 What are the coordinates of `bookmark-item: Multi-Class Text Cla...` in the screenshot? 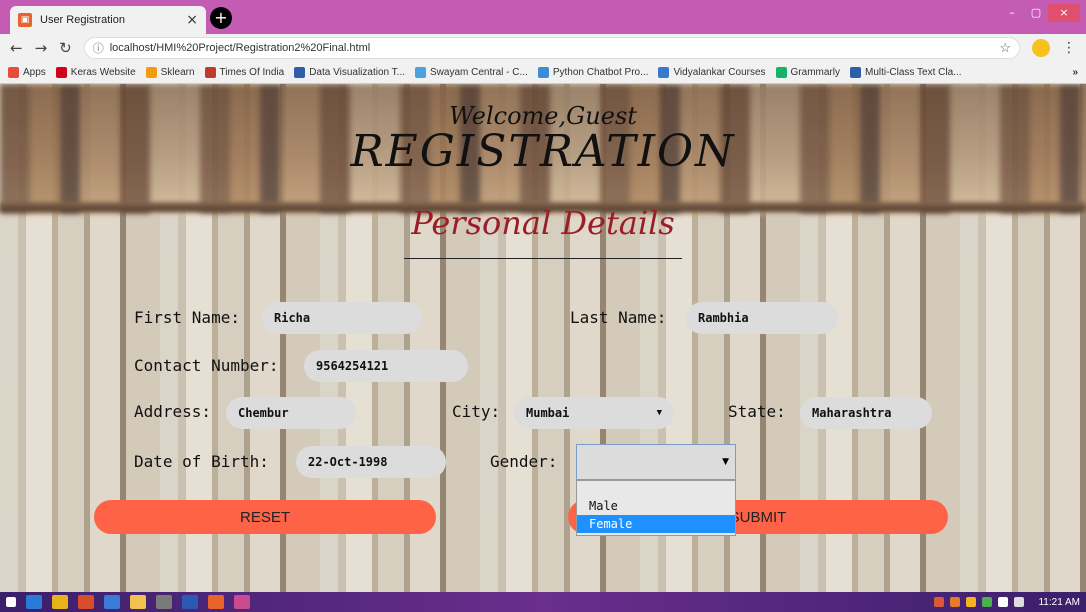 It's located at (905, 72).